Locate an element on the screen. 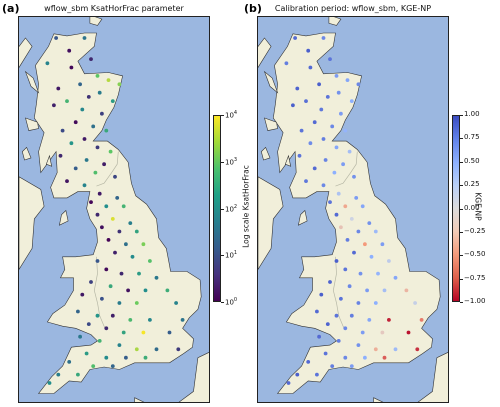  panel-b-colorbar-tick-label-1: 0.75 is located at coordinates (472, 137).